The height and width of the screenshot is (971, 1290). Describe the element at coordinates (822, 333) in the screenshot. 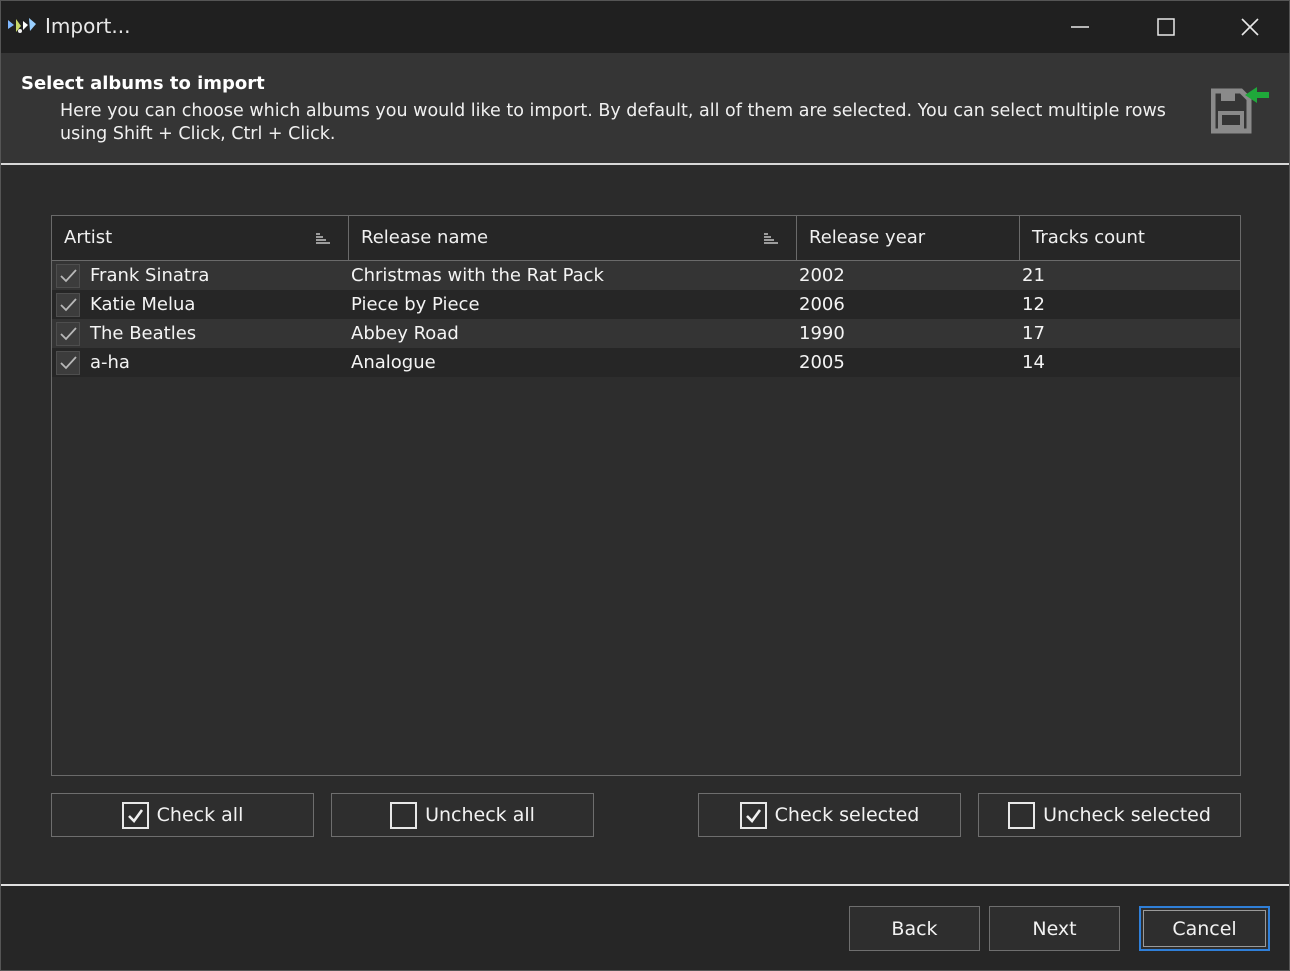

I see `cell-release-year: 1990` at that location.